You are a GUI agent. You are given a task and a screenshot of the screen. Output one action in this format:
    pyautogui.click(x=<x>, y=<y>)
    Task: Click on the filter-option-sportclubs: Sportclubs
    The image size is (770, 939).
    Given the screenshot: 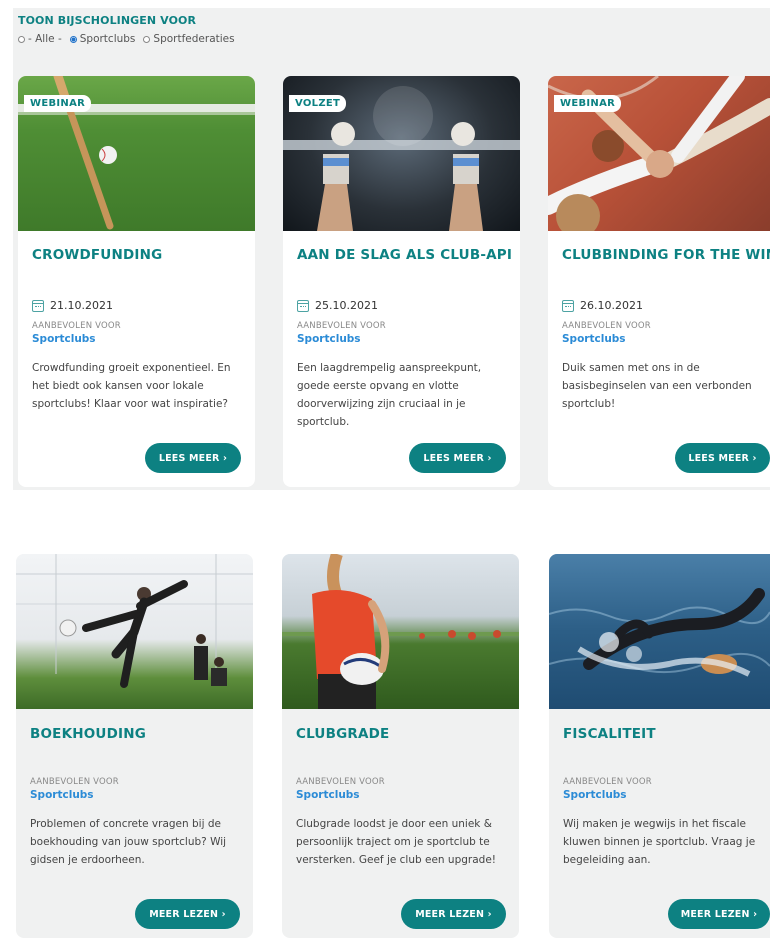 What is the action you would take?
    pyautogui.click(x=102, y=39)
    